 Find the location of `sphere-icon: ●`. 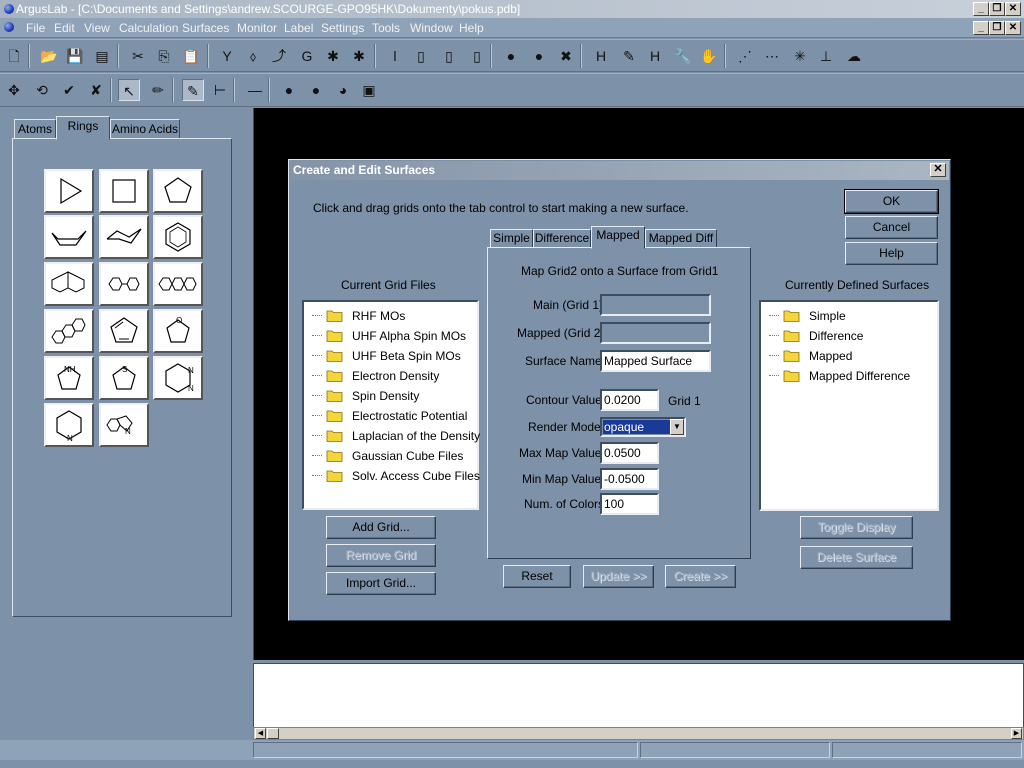

sphere-icon: ● is located at coordinates (511, 56).